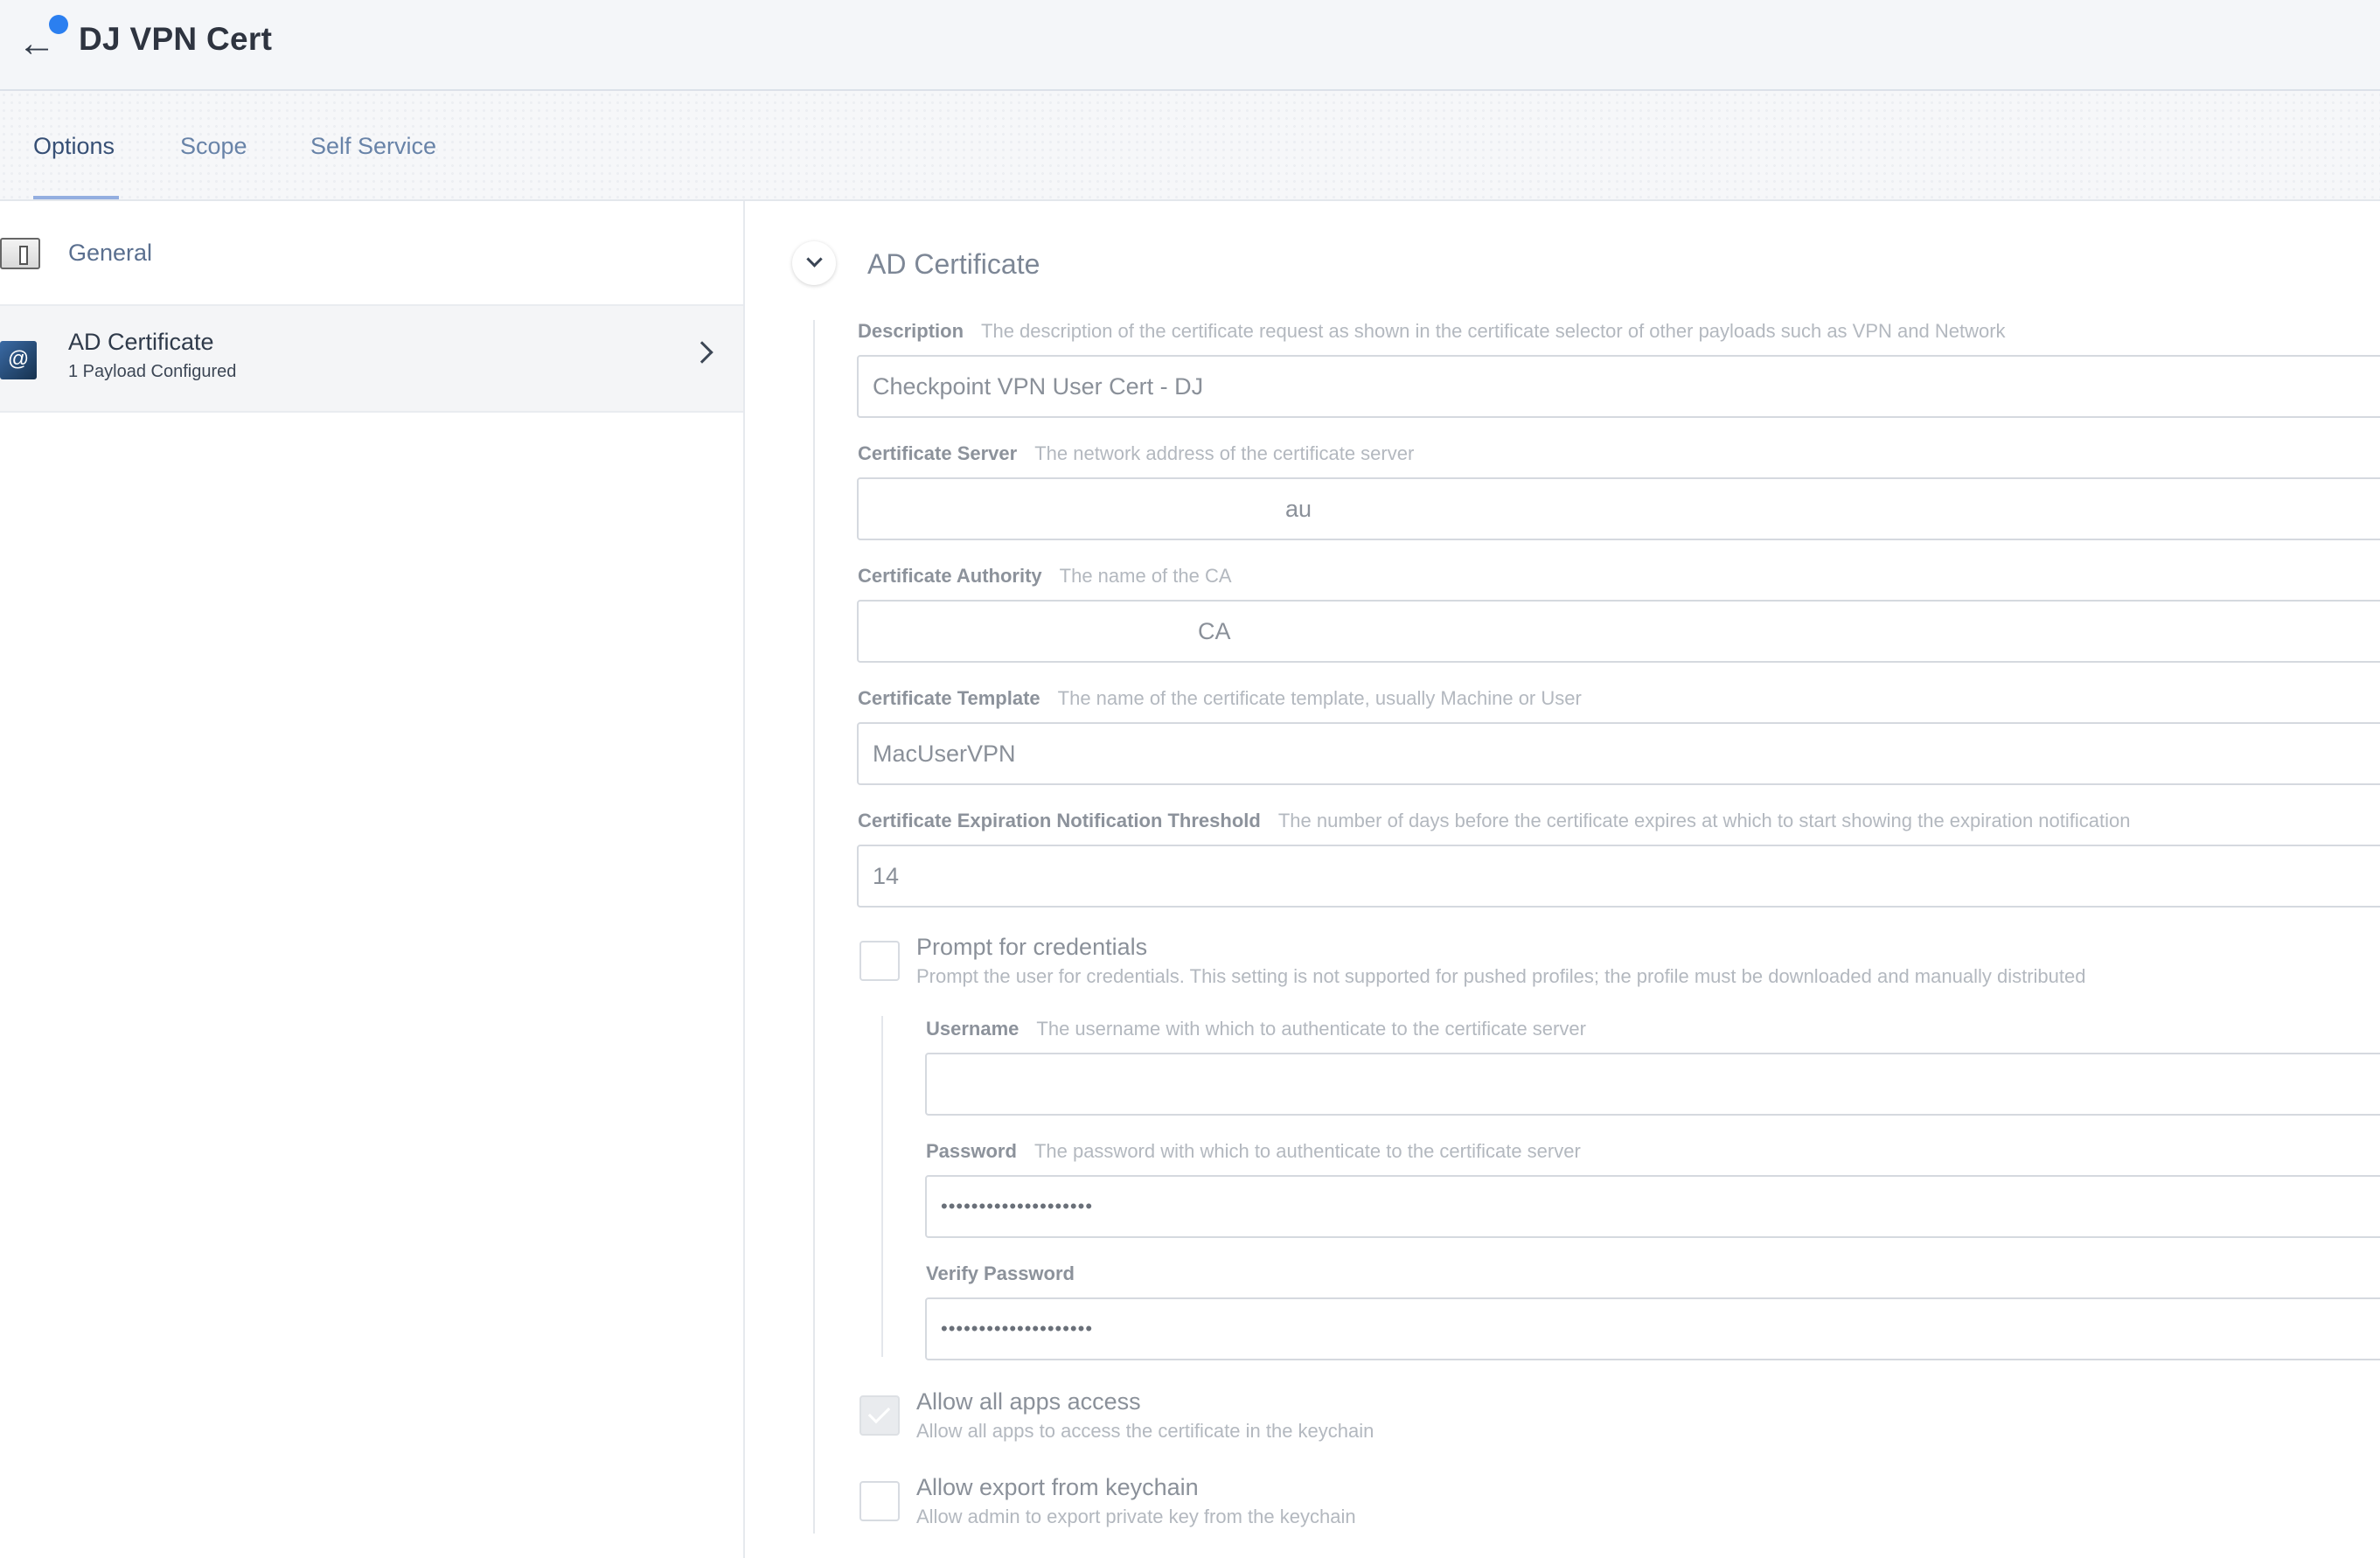 The height and width of the screenshot is (1558, 2380). What do you see at coordinates (20, 253) in the screenshot?
I see `switch-icon` at bounding box center [20, 253].